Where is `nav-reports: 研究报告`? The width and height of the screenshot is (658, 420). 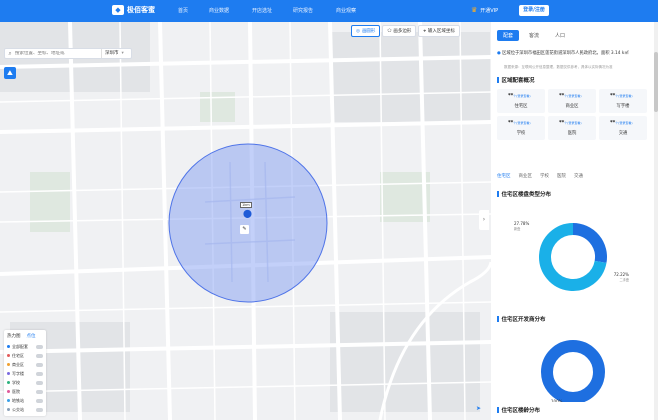
nav-reports: 研究报告 is located at coordinates (303, 10).